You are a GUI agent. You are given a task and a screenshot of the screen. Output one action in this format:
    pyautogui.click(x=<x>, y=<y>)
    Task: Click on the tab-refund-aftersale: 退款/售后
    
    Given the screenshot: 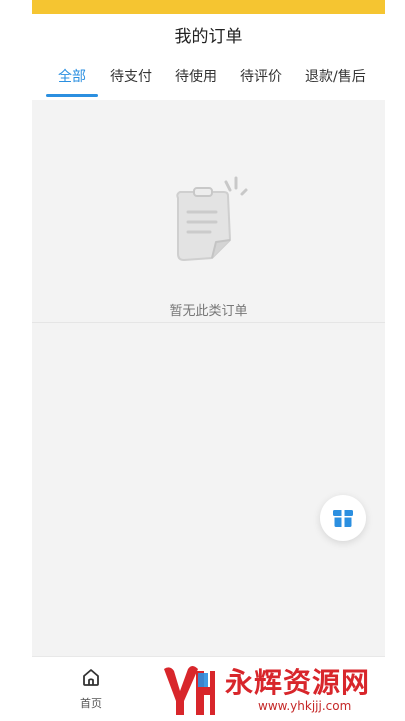 What is the action you would take?
    pyautogui.click(x=335, y=76)
    